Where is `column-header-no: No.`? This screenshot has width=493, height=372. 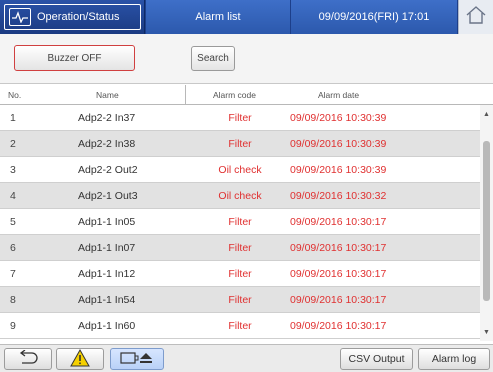 column-header-no: No. is located at coordinates (15, 95).